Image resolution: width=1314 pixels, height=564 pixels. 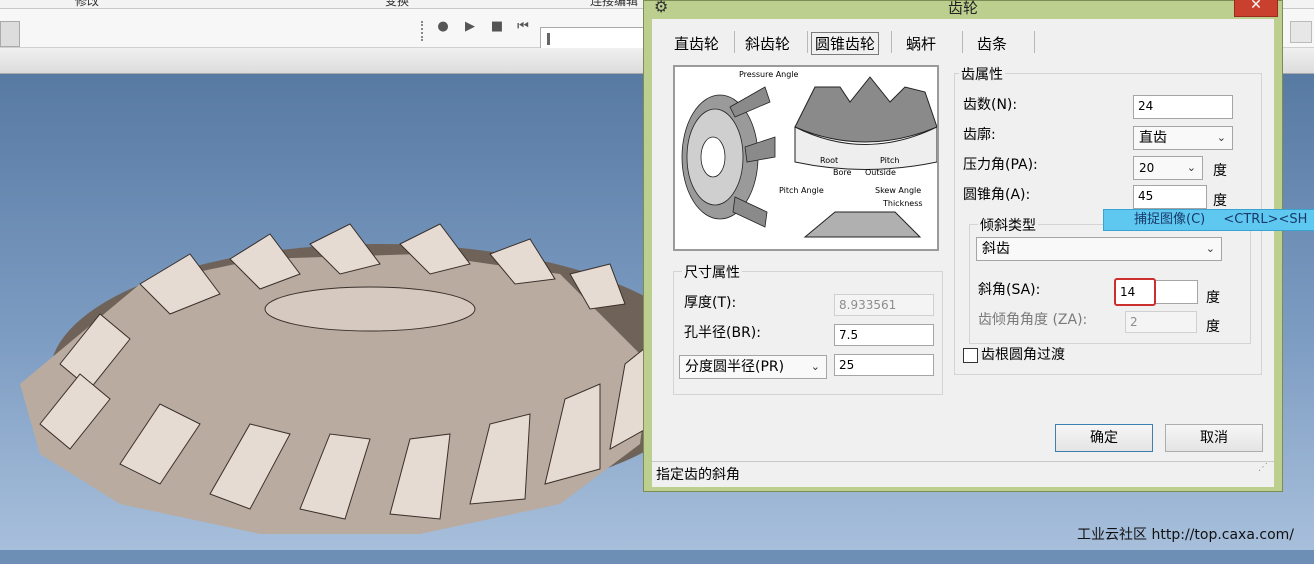 I want to click on thickness-label: 厚度(T):, so click(x=710, y=303).